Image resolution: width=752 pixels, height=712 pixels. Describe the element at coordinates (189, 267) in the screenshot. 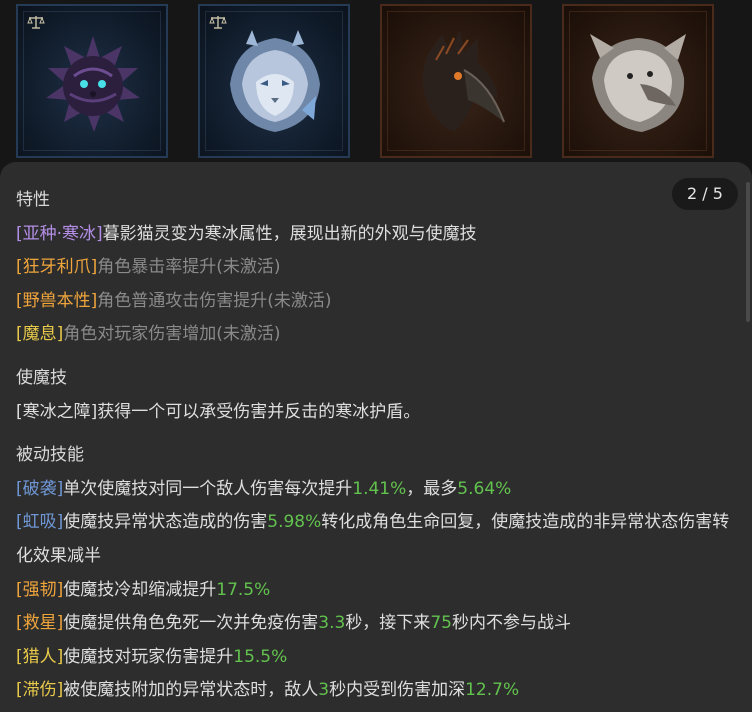

I see `trait-desc: 角色暴击率提升(未激活)` at that location.